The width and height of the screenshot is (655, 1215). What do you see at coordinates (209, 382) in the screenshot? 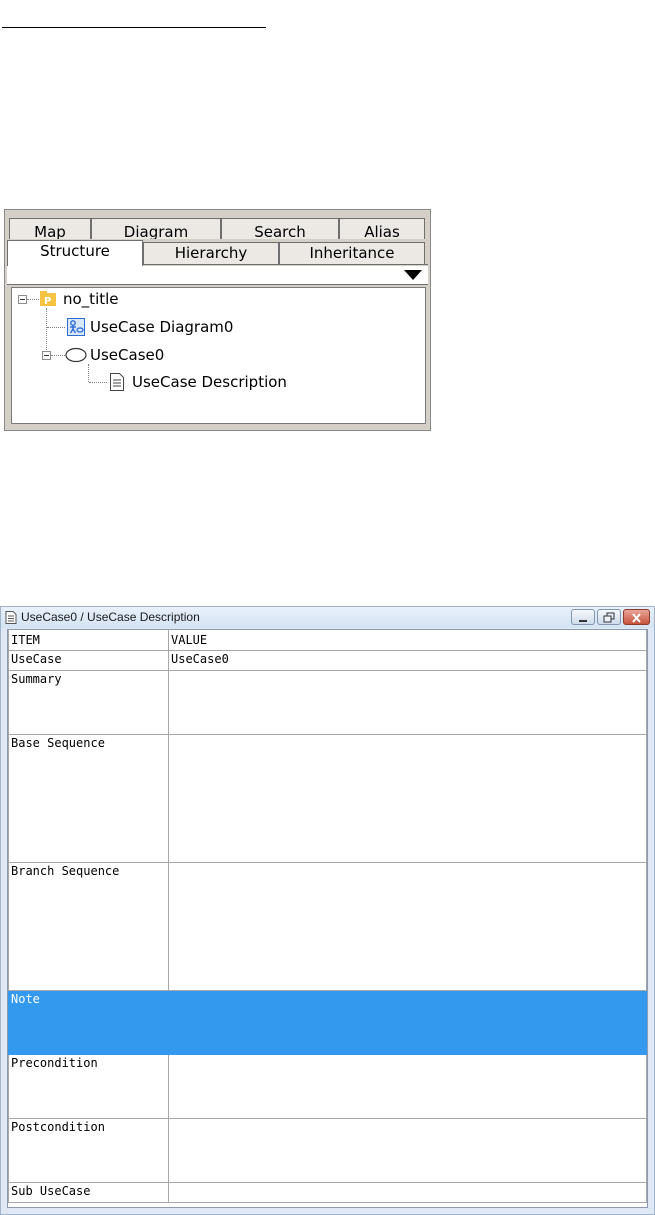
I see `tree-node-usecase-description: UseCase Description` at bounding box center [209, 382].